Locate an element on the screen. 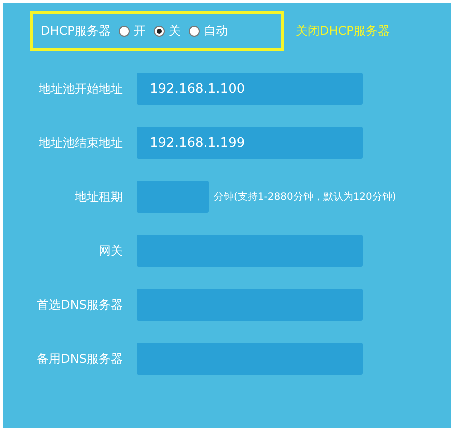  input-field: 192.168.1.199 is located at coordinates (250, 143).